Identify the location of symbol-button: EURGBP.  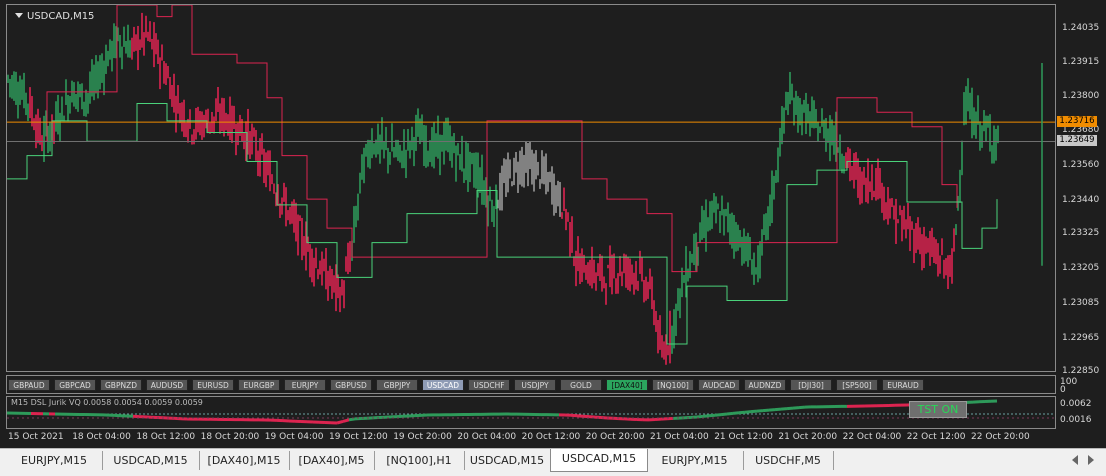
(259, 385).